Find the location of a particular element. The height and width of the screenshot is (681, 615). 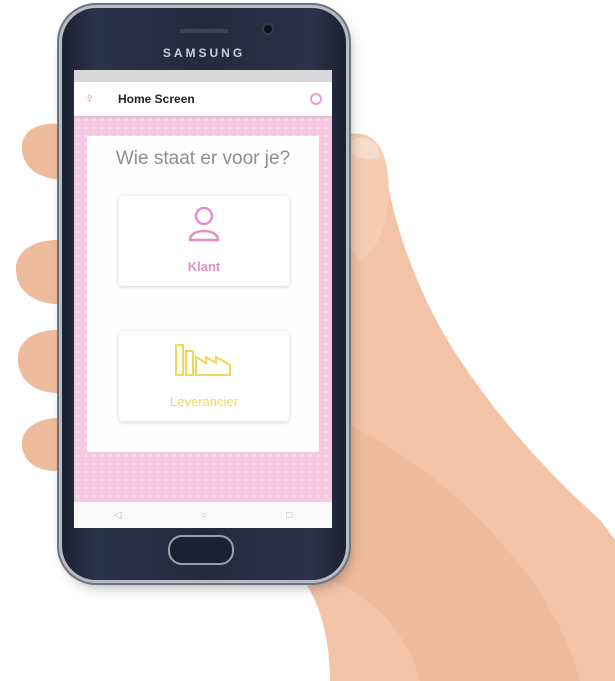

app-logo-icon: ♀ is located at coordinates (93, 99).